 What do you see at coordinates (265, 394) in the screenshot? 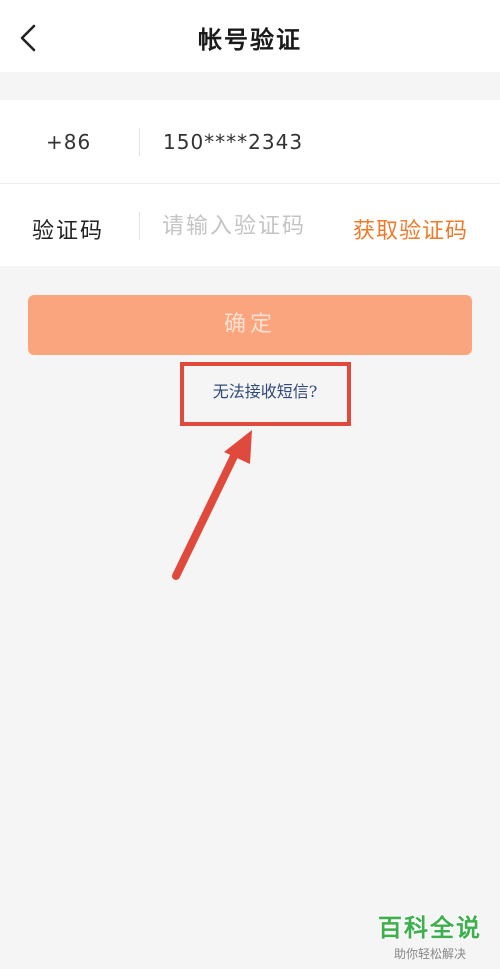
I see `highlight-box` at bounding box center [265, 394].